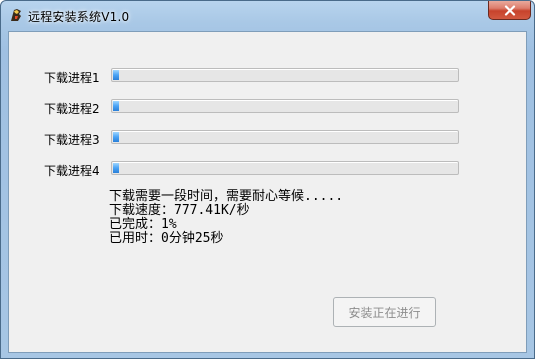 The width and height of the screenshot is (535, 359). Describe the element at coordinates (166, 238) in the screenshot. I see `elapsed-time: 已用时：0分钟25秒` at that location.